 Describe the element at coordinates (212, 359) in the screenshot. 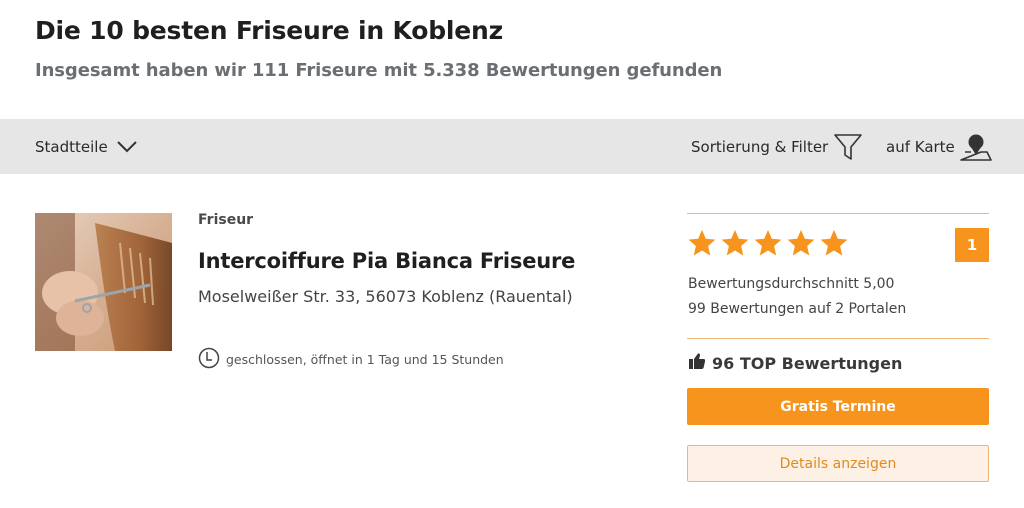

I see `clock-icon` at that location.